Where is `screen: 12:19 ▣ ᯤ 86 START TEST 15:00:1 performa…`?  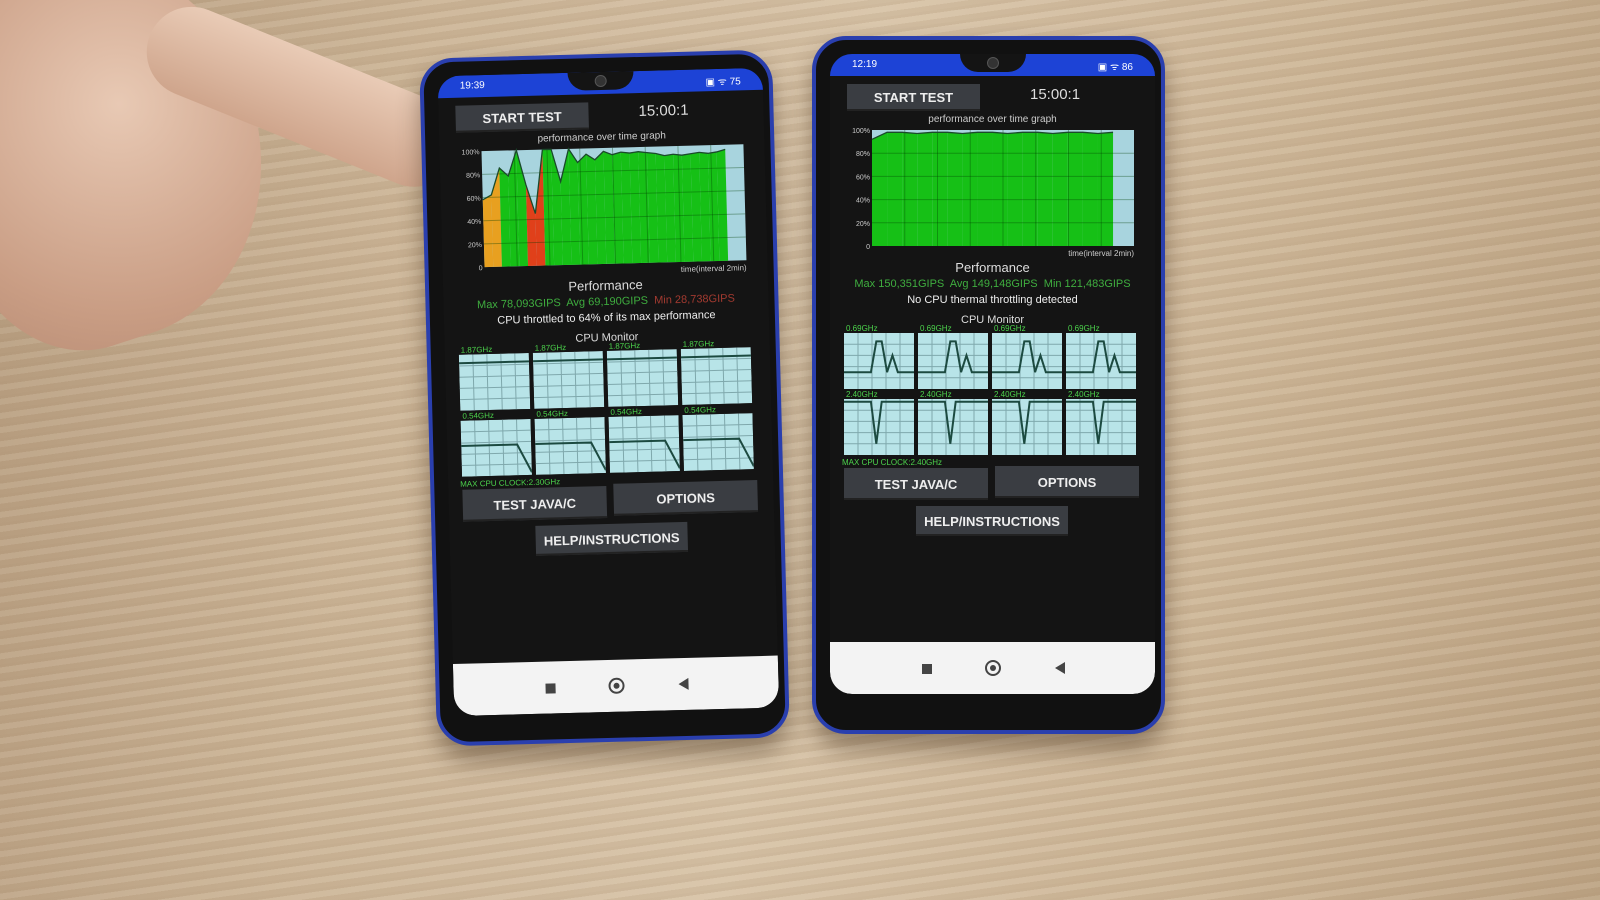 screen: 12:19 ▣ ᯤ 86 START TEST 15:00:1 performa… is located at coordinates (992, 374).